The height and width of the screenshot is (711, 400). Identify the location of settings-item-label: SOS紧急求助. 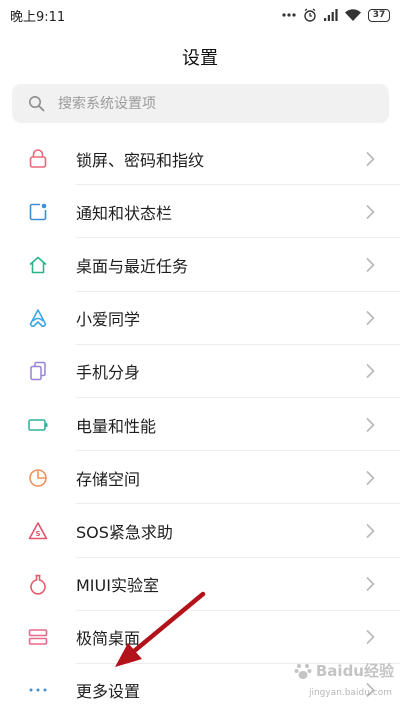
(124, 532).